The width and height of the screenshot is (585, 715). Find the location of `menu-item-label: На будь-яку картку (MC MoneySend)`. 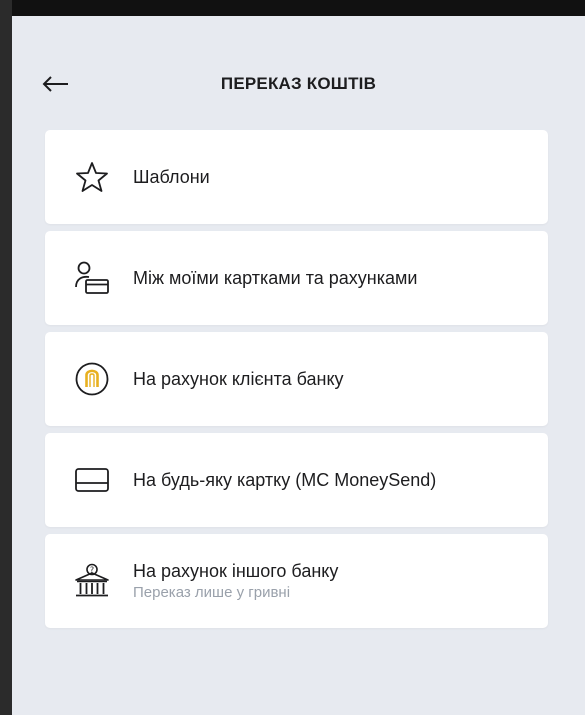

menu-item-label: На будь-яку картку (MC MoneySend) is located at coordinates (285, 480).